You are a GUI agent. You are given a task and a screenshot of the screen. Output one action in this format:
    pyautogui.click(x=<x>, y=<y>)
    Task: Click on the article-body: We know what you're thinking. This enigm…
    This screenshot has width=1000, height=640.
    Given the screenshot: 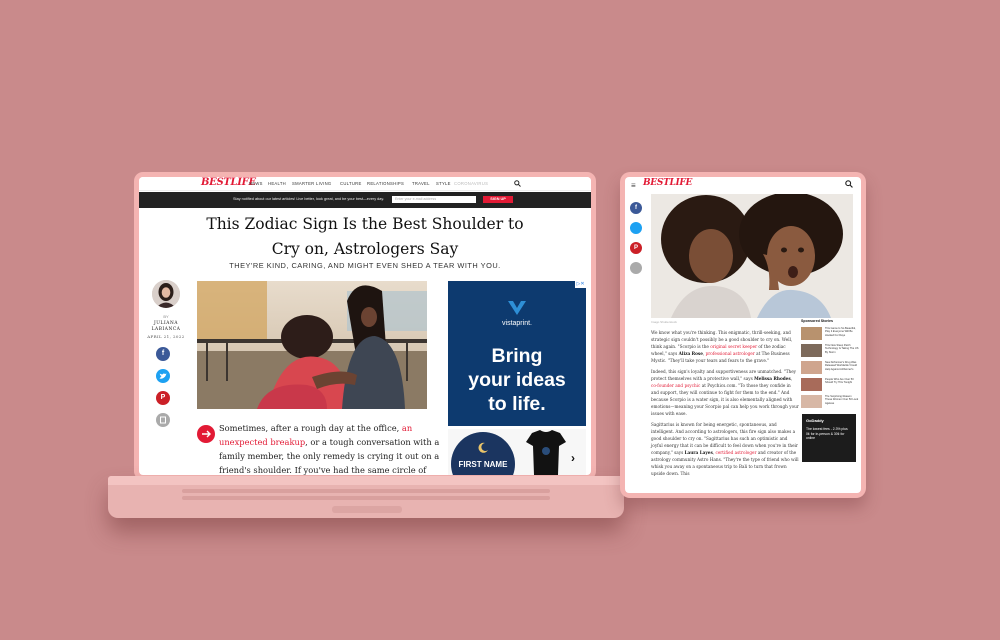 What is the action you would take?
    pyautogui.click(x=725, y=403)
    